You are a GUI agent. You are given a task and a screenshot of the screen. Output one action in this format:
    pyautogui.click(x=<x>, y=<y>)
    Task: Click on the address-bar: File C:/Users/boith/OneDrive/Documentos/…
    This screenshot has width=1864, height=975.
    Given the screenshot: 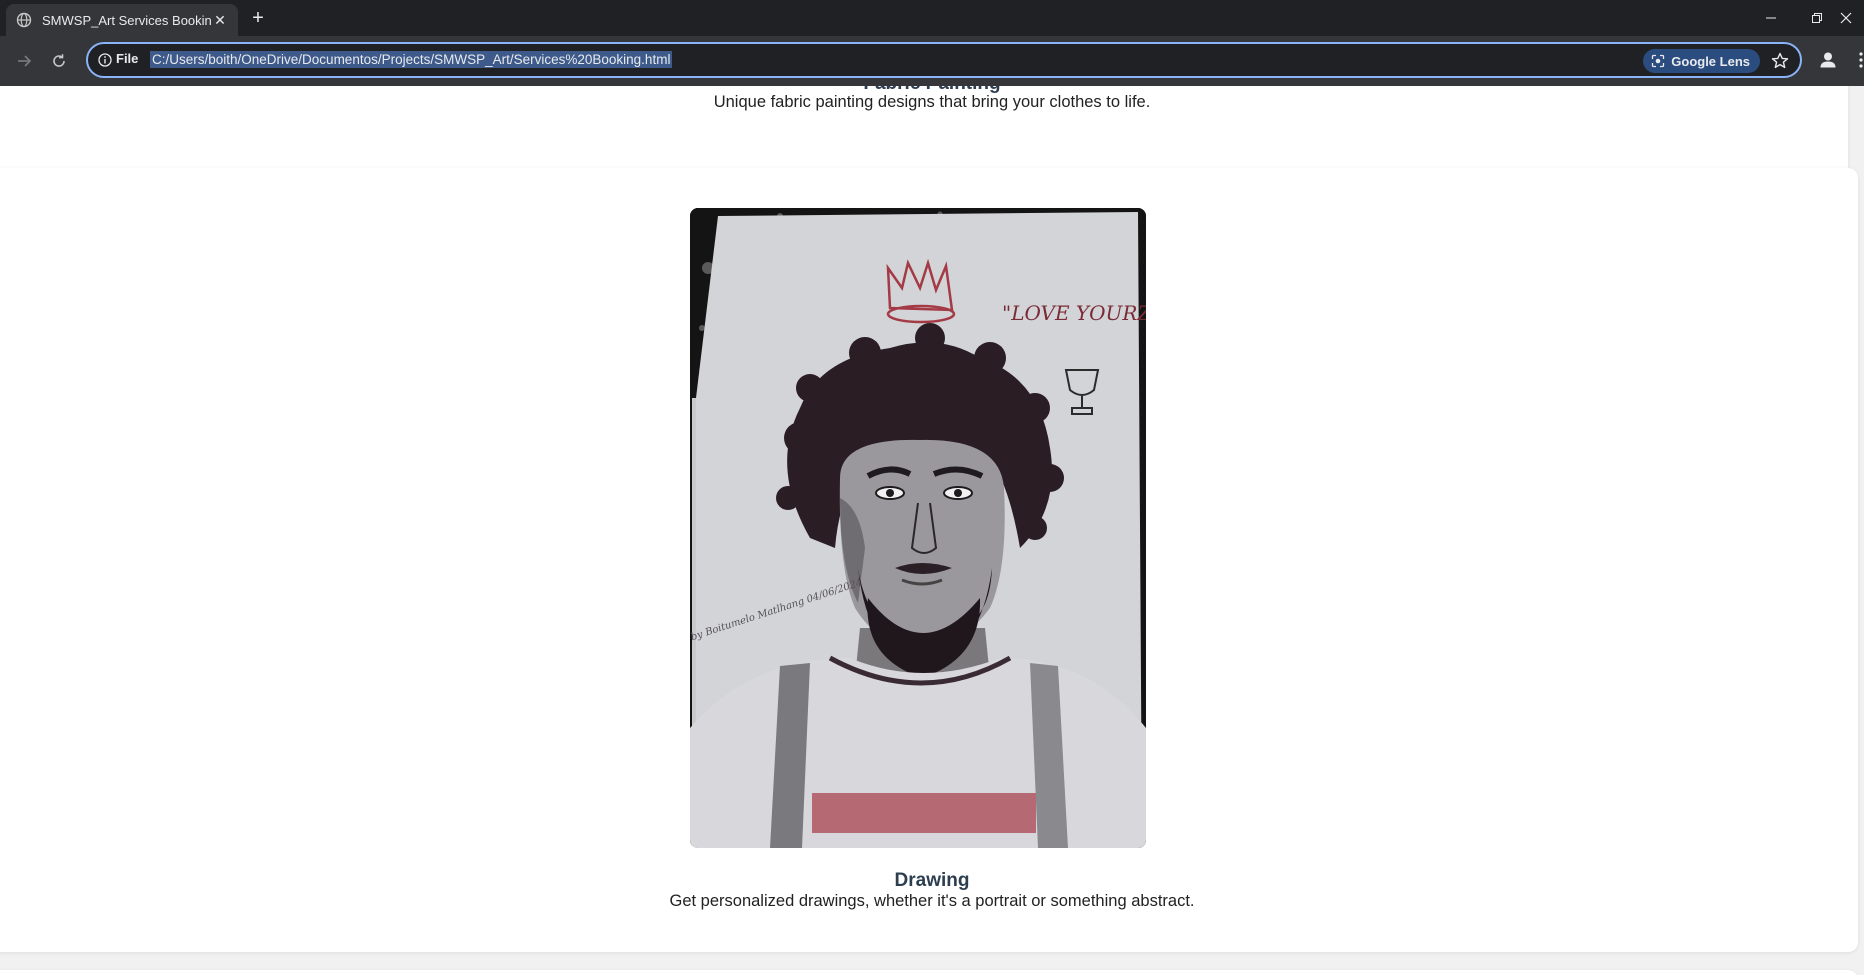 What is the action you would take?
    pyautogui.click(x=944, y=60)
    